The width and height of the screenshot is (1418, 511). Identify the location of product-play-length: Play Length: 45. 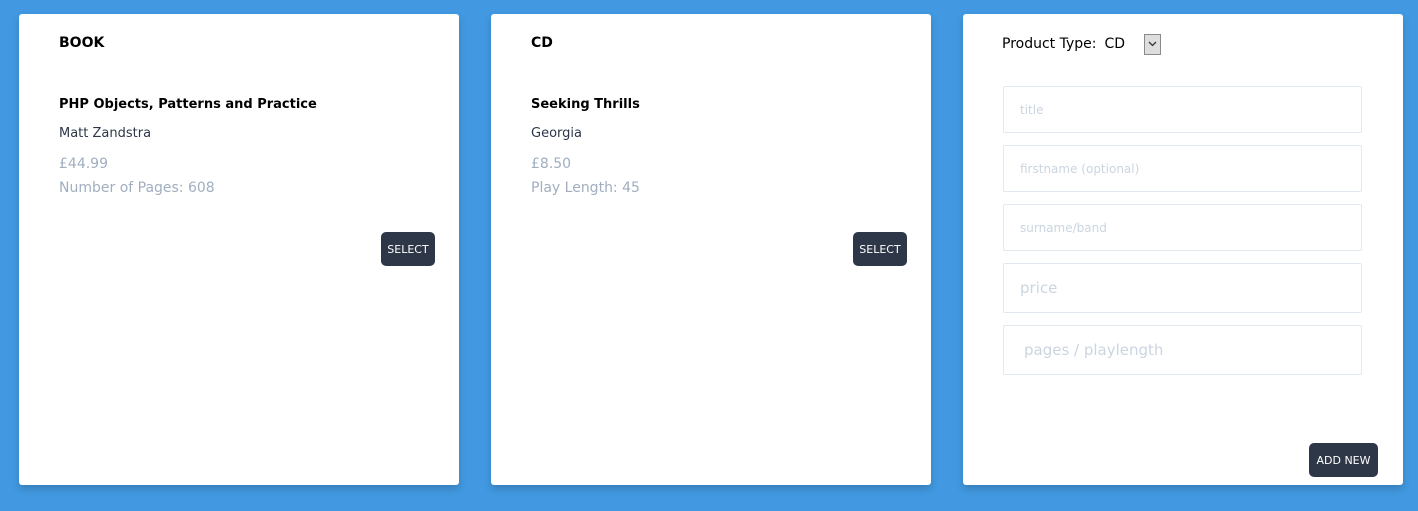
(585, 188).